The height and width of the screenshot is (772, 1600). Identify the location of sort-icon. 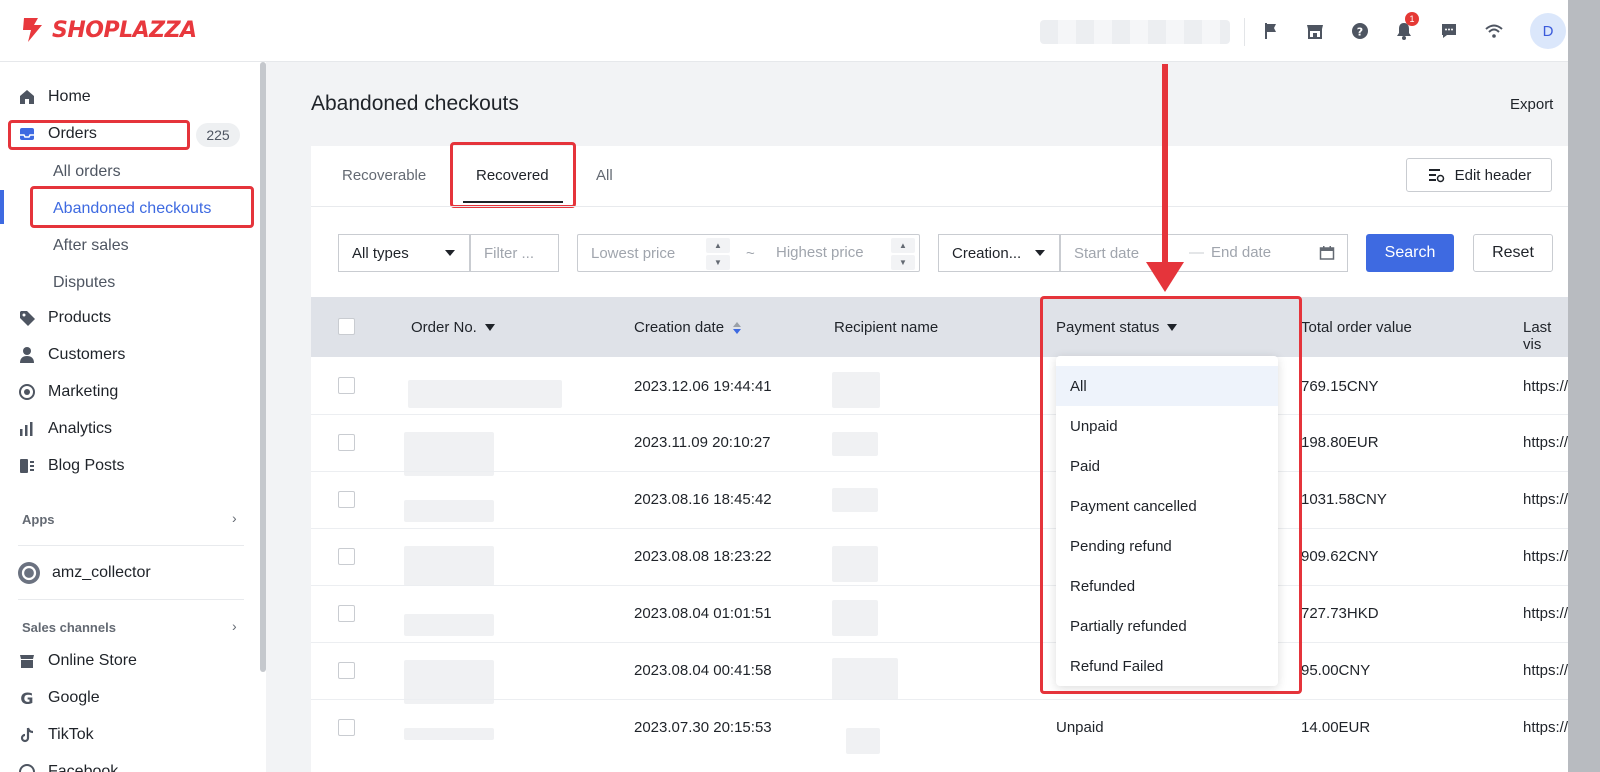
(737, 327).